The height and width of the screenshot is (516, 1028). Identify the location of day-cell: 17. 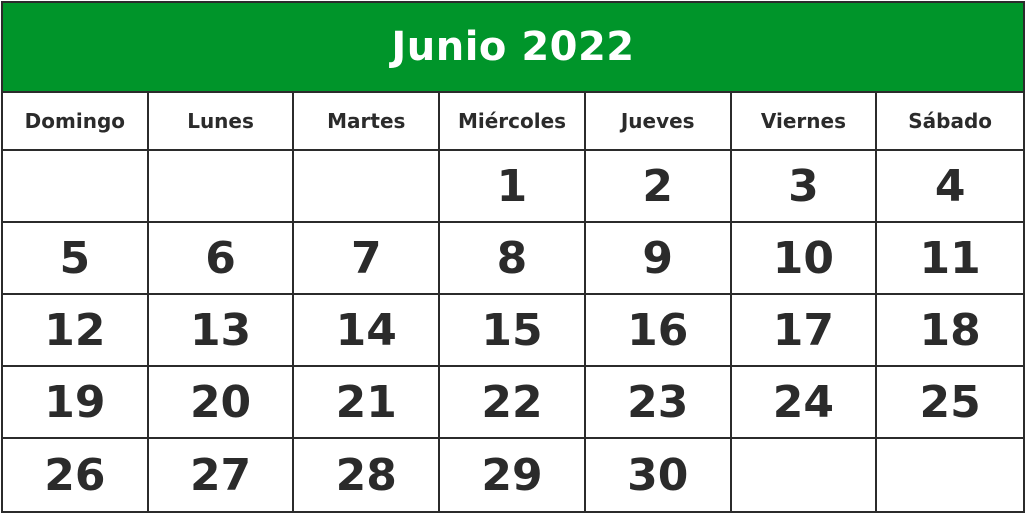
(804, 331).